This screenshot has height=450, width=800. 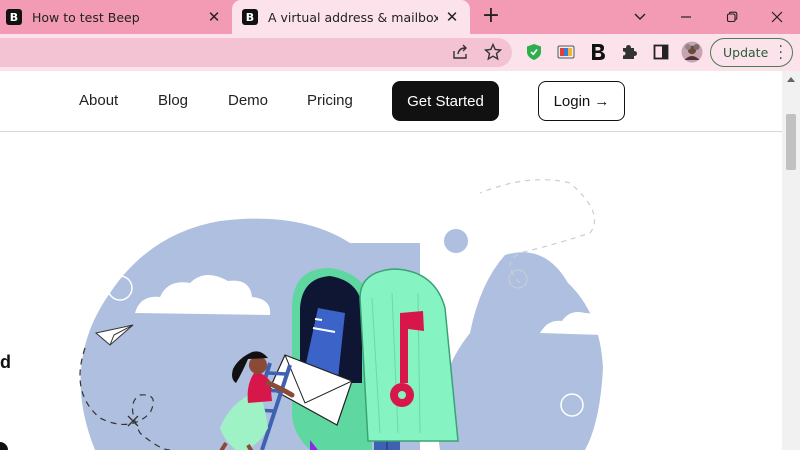 What do you see at coordinates (566, 52) in the screenshot?
I see `color-extension-icon` at bounding box center [566, 52].